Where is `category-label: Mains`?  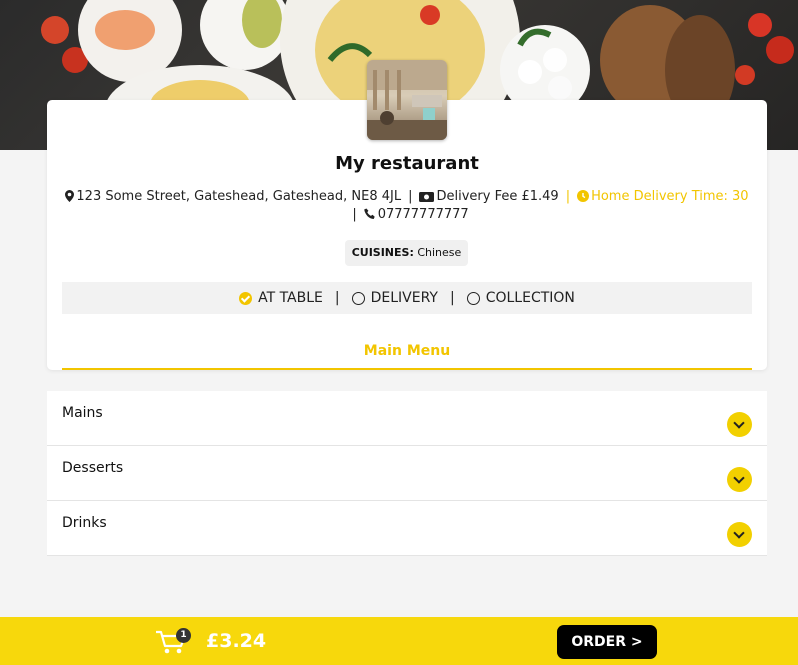 category-label: Mains is located at coordinates (82, 413).